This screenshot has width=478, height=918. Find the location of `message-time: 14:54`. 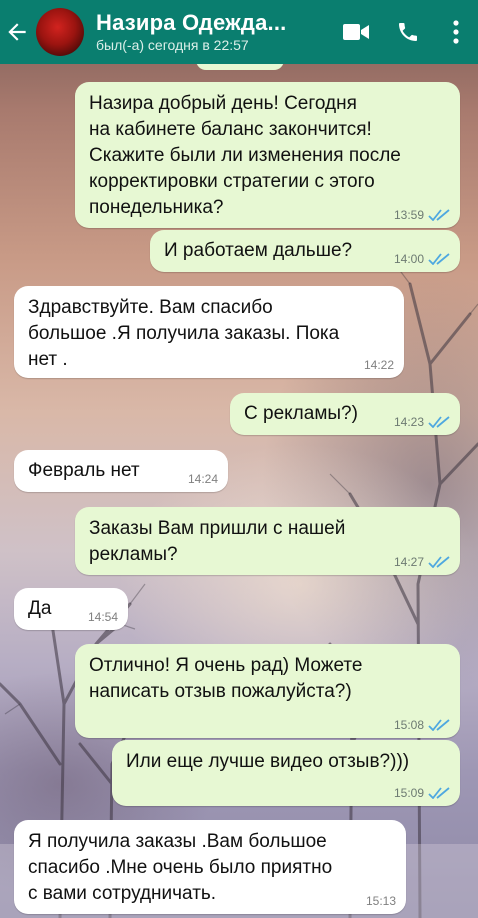

message-time: 14:54 is located at coordinates (102, 617).